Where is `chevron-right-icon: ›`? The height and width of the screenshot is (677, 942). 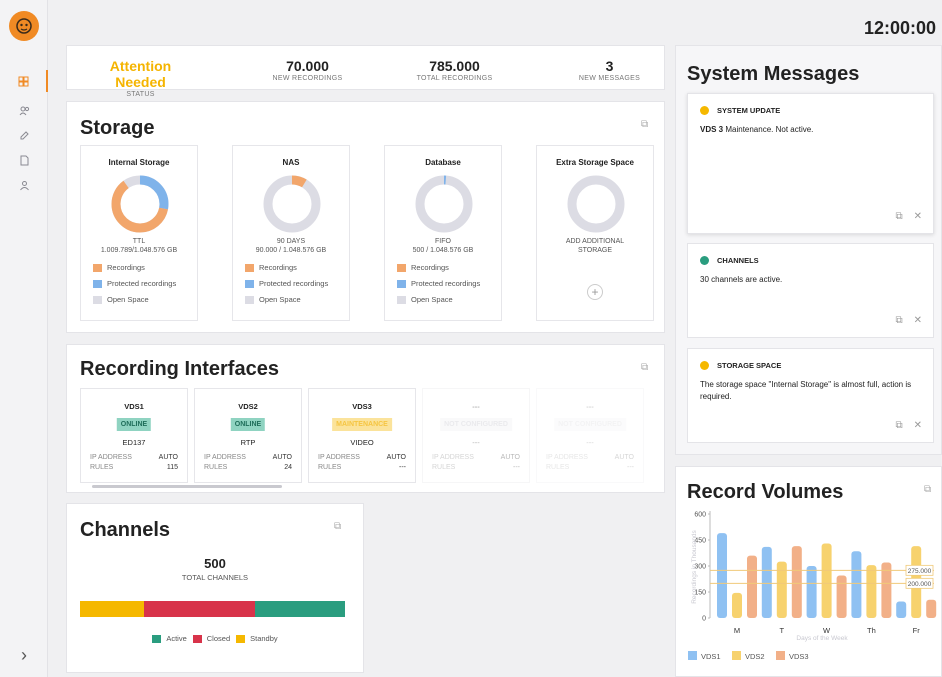
chevron-right-icon: › is located at coordinates (24, 654).